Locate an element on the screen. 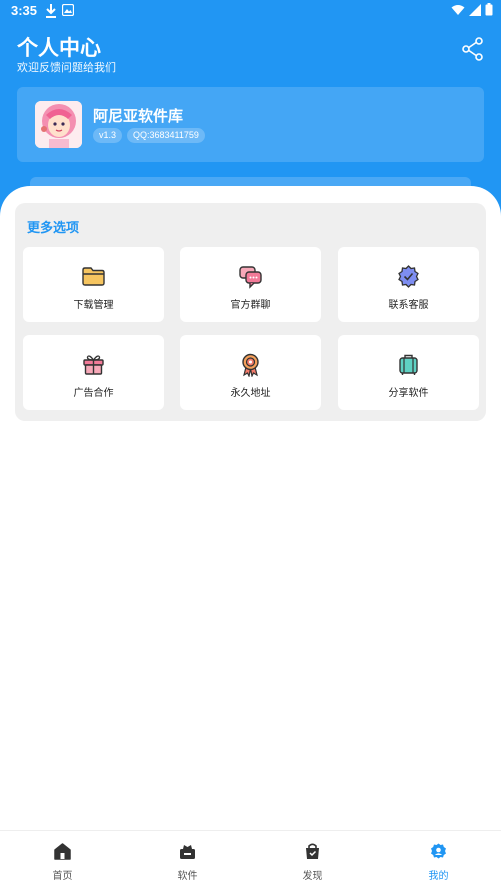 The width and height of the screenshot is (501, 890). profile-badges: v1.3 QQ:3683411759 is located at coordinates (149, 135).